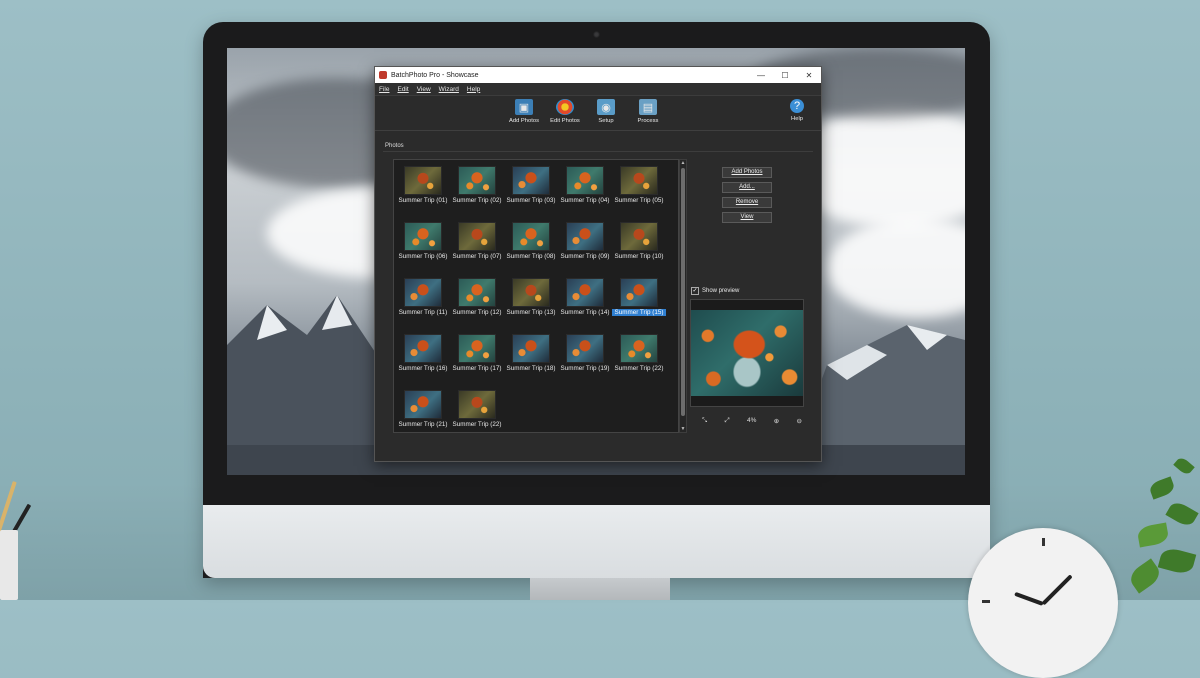  Describe the element at coordinates (727, 421) in the screenshot. I see `actual-size-icon: ⤢` at that location.